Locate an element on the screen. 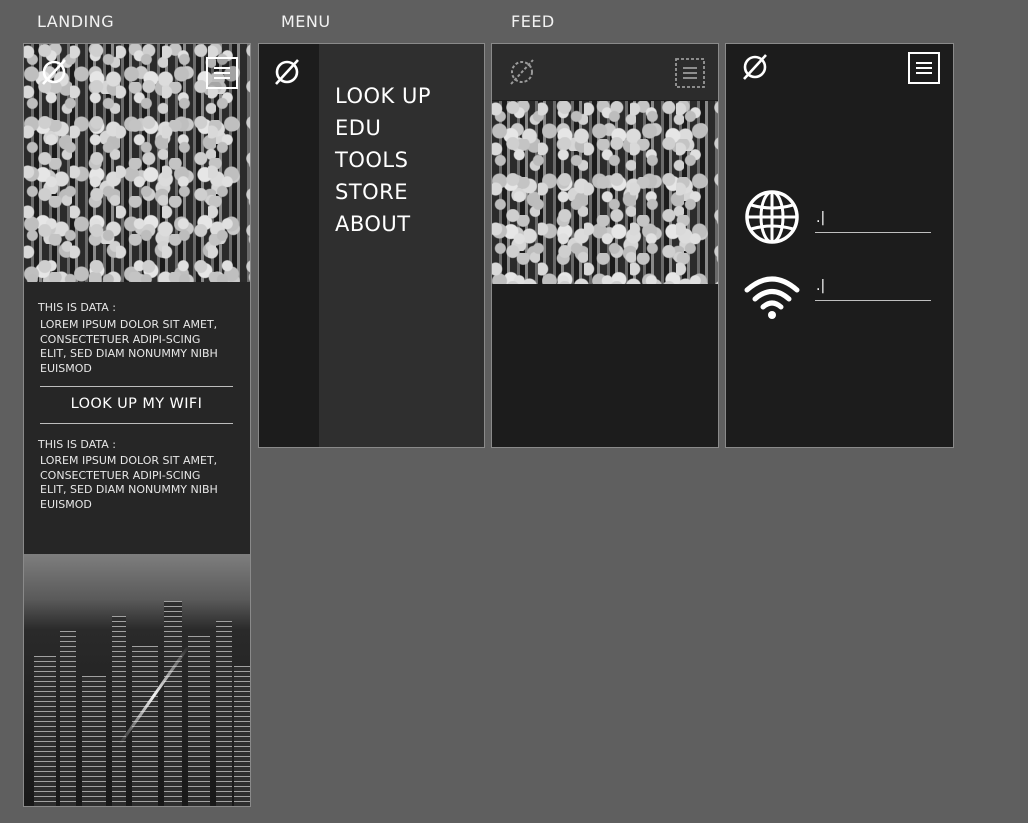 Image resolution: width=1028 pixels, height=823 pixels. menu-item-look-up: LOOK UP is located at coordinates (383, 96).